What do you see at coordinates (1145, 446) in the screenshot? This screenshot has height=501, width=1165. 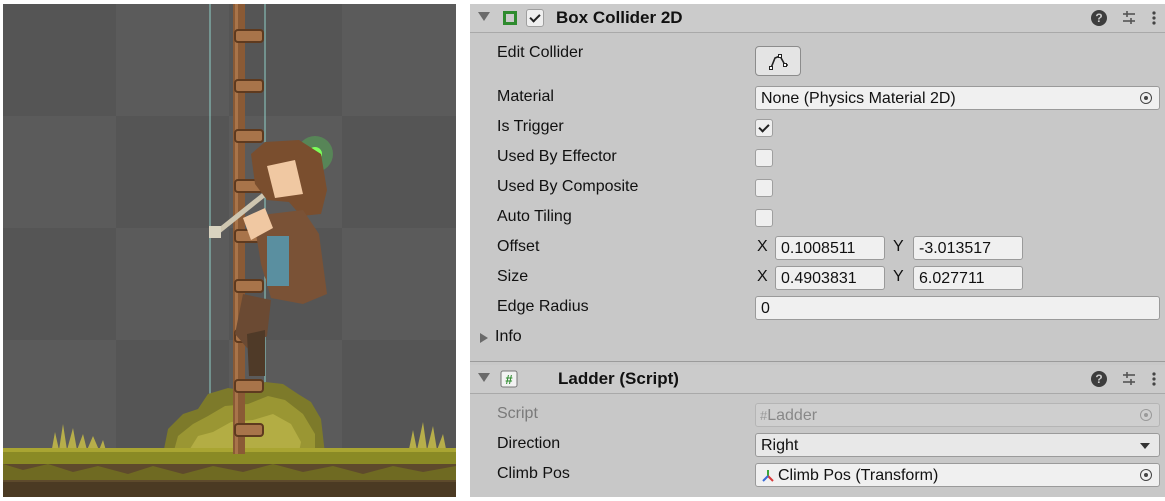 I see `chevron-down-icon` at bounding box center [1145, 446].